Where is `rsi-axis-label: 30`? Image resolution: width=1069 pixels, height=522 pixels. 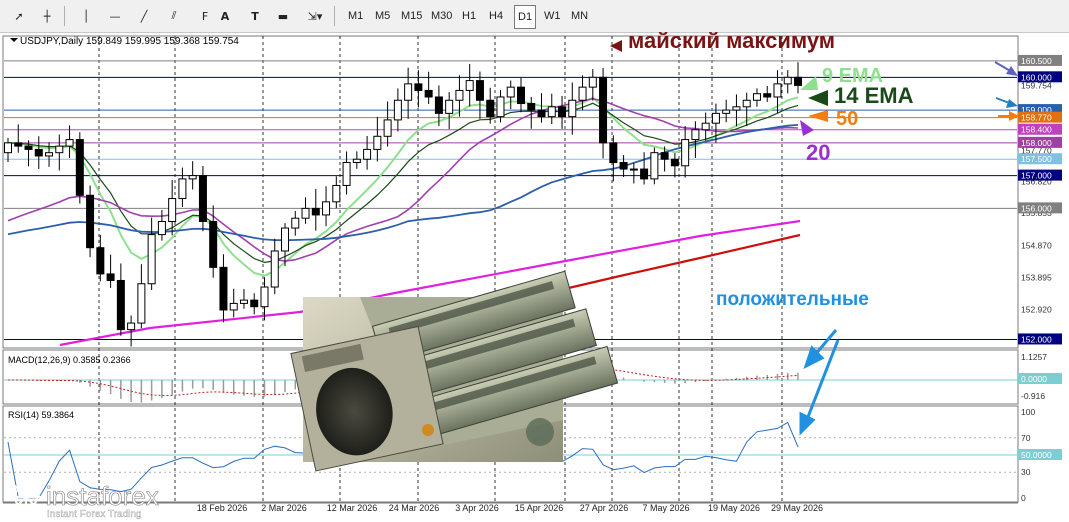
rsi-axis-label: 30 is located at coordinates (1026, 472).